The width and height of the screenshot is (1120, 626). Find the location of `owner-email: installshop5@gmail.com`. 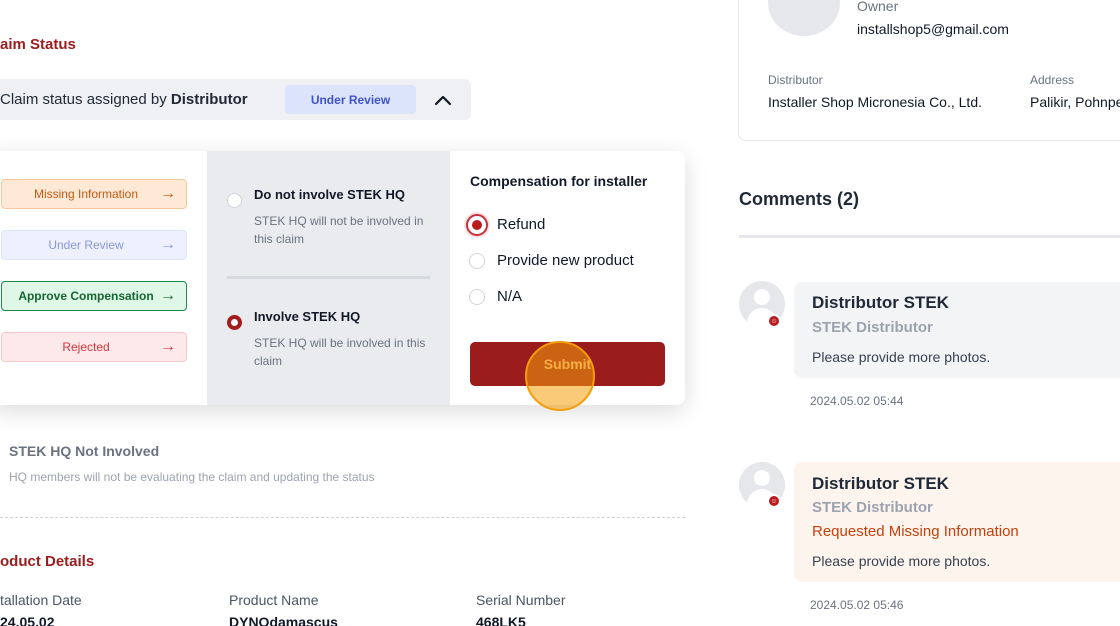

owner-email: installshop5@gmail.com is located at coordinates (933, 29).